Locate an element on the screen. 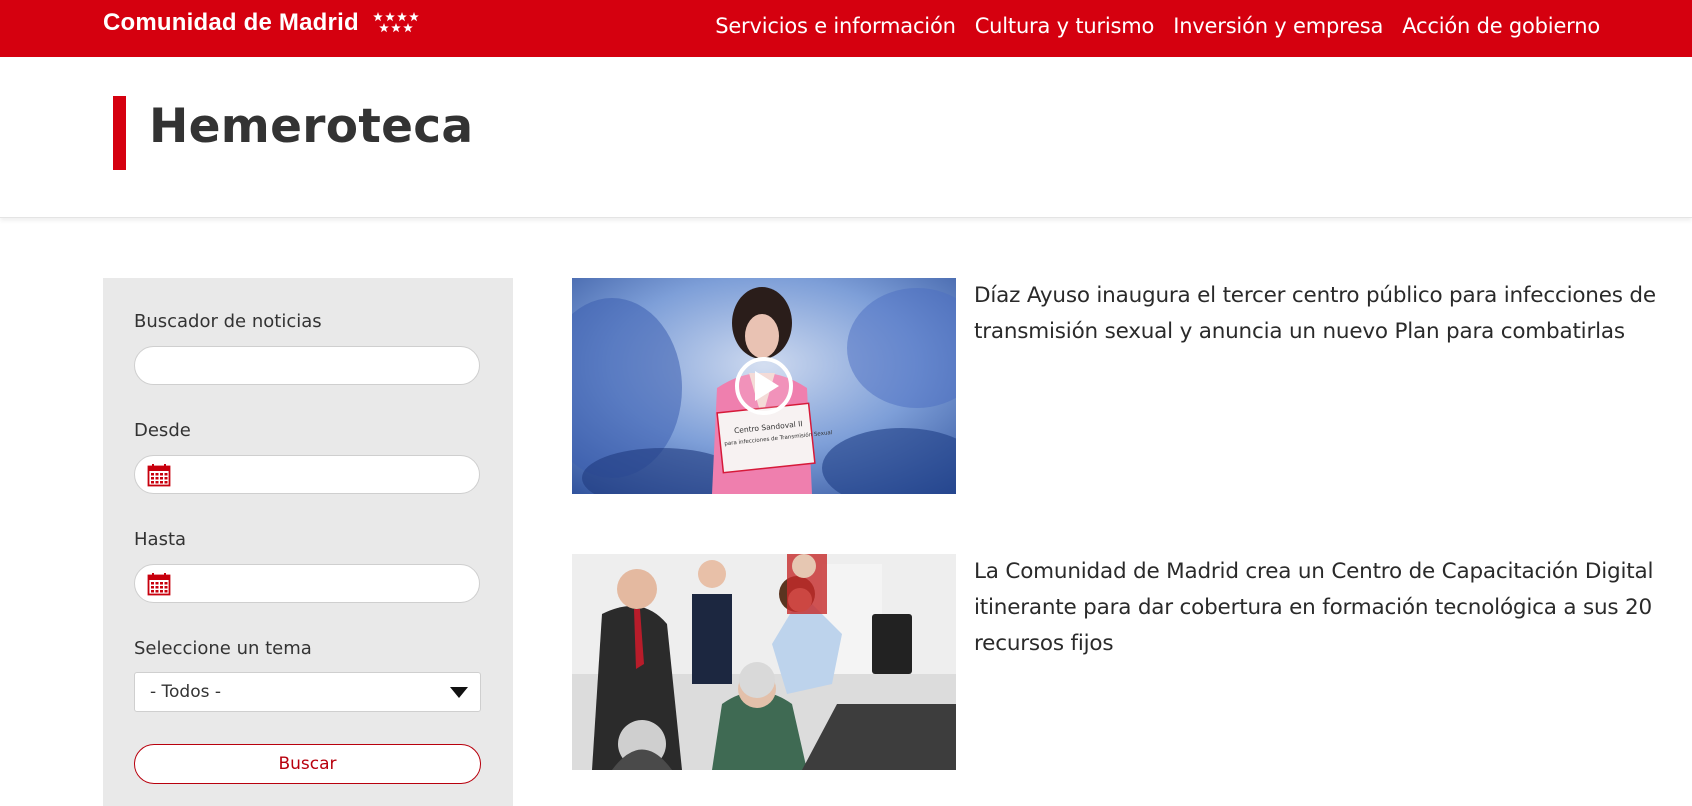 The width and height of the screenshot is (1692, 806). search-label: Buscador de noticias is located at coordinates (228, 321).